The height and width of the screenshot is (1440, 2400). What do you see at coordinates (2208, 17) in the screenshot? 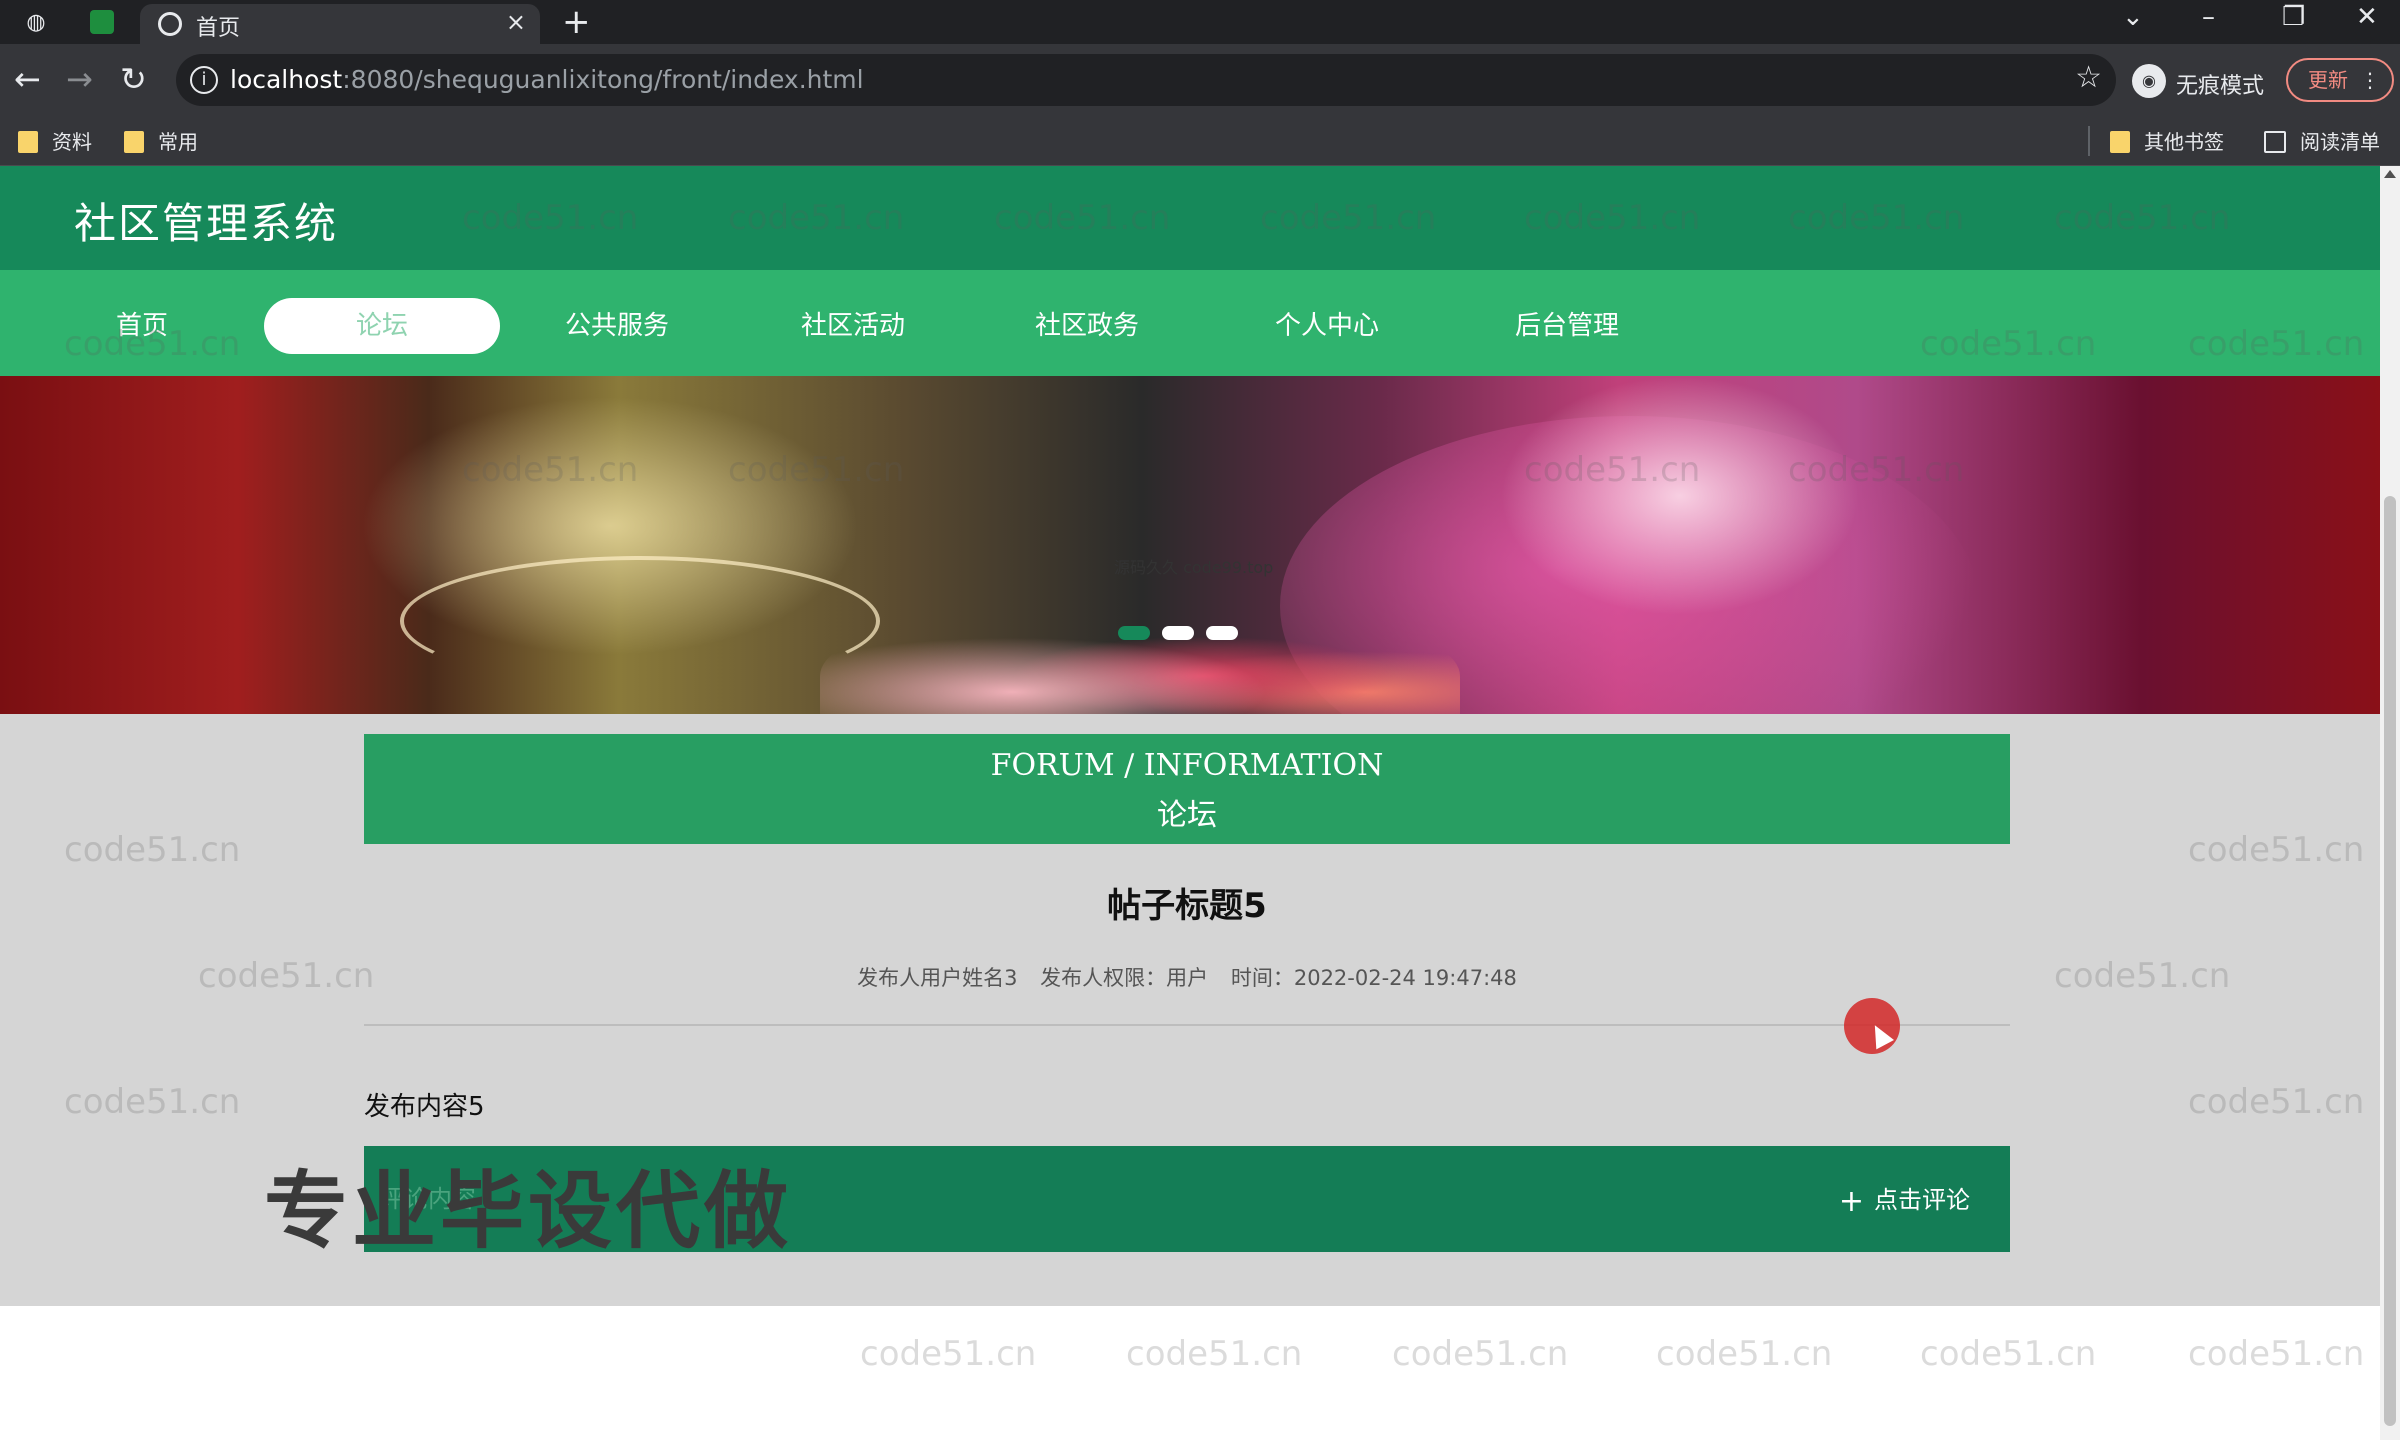
I see `minimize-icon: –` at bounding box center [2208, 17].